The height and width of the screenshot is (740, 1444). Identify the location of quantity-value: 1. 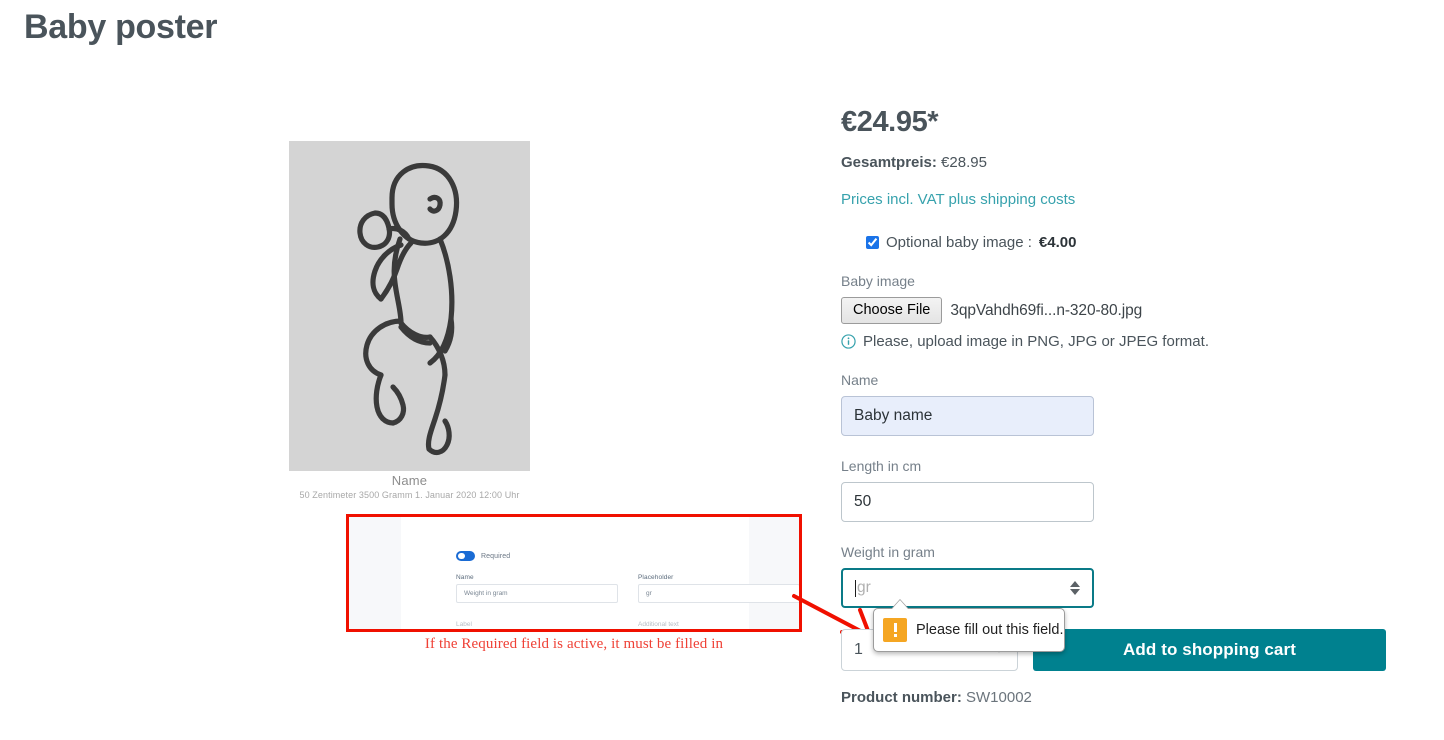
(858, 649).